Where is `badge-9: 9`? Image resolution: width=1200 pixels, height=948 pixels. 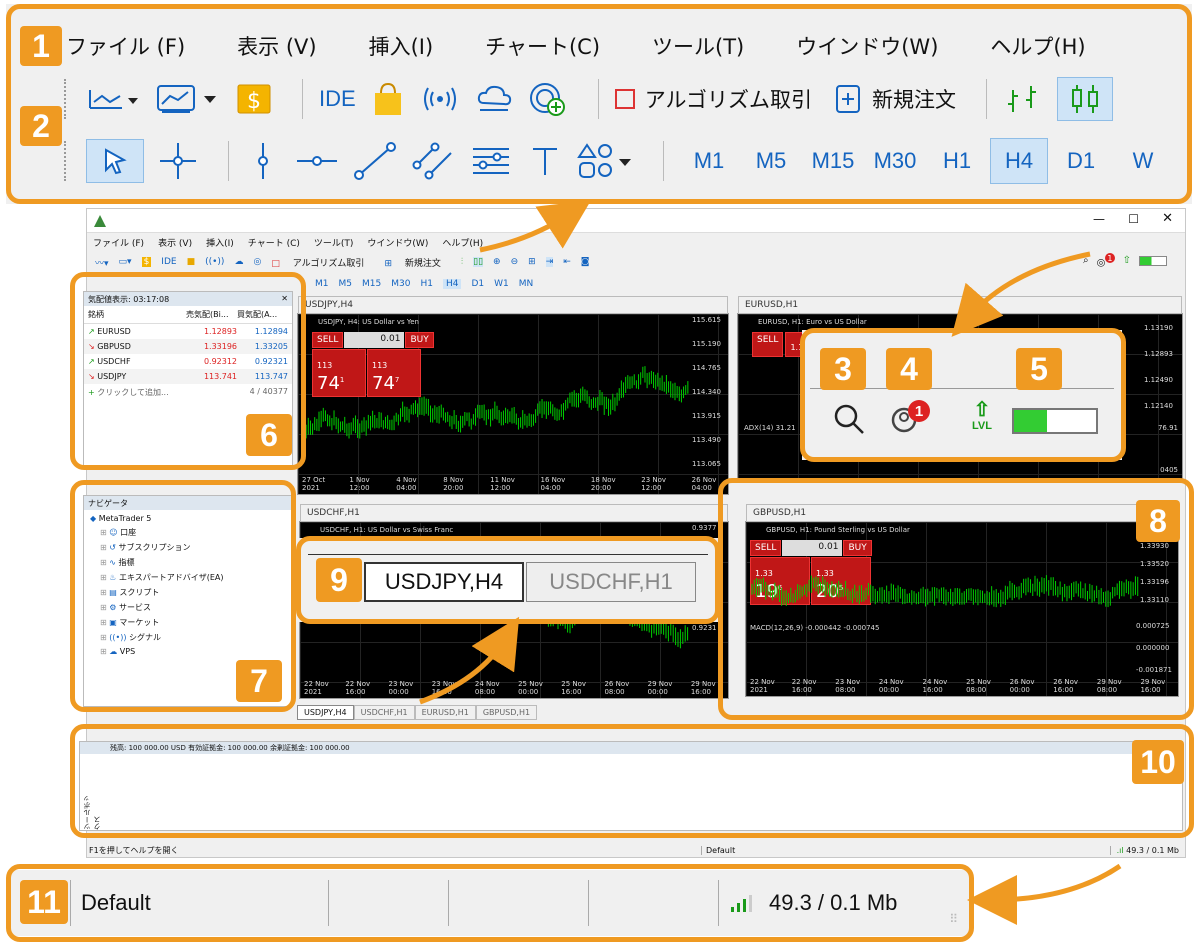 badge-9: 9 is located at coordinates (339, 580).